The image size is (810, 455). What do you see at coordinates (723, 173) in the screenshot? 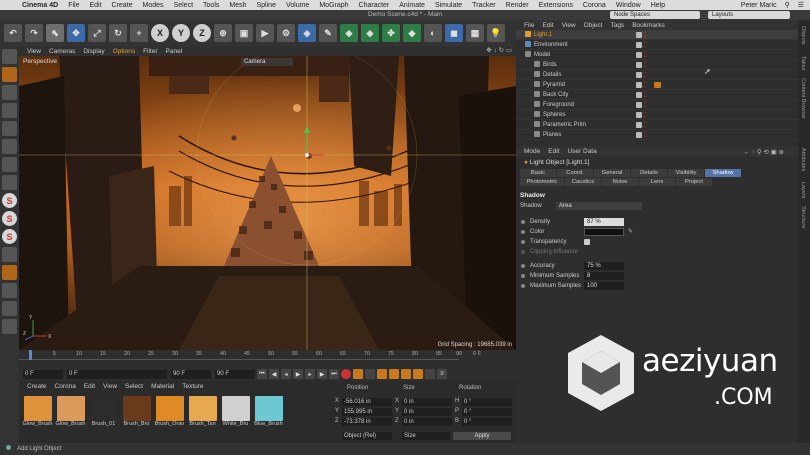
I see `tab-shadow: Shadow` at bounding box center [723, 173].